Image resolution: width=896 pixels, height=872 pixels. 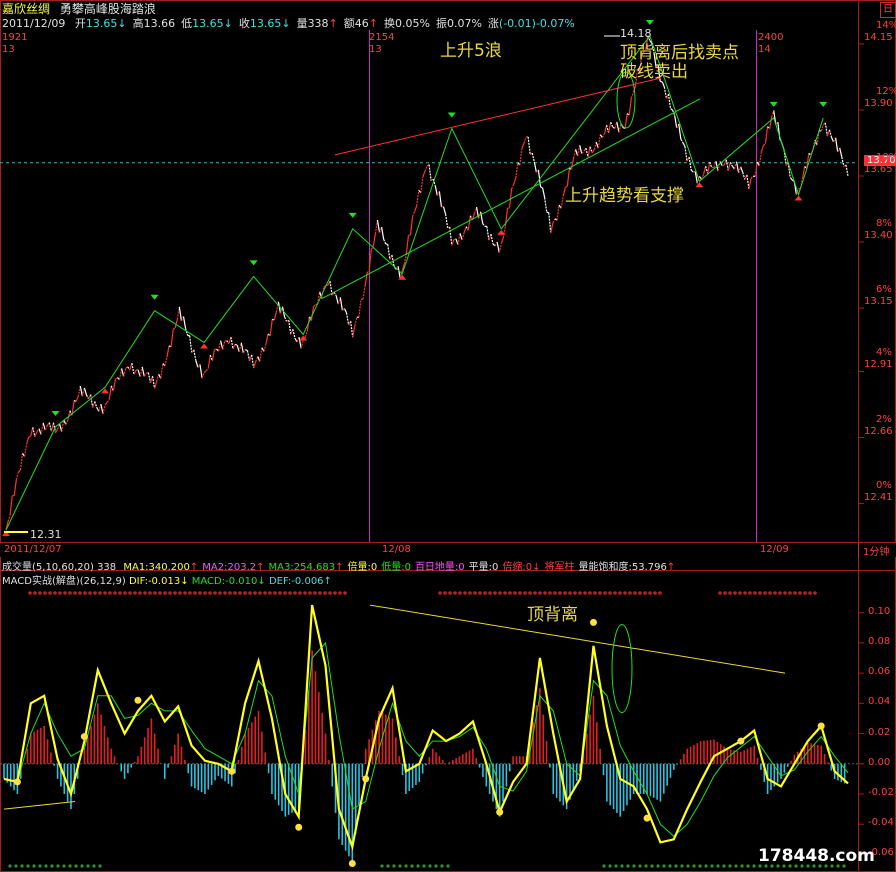 What do you see at coordinates (396, 567) in the screenshot?
I see `volume-item-text: 低量:0` at bounding box center [396, 567].